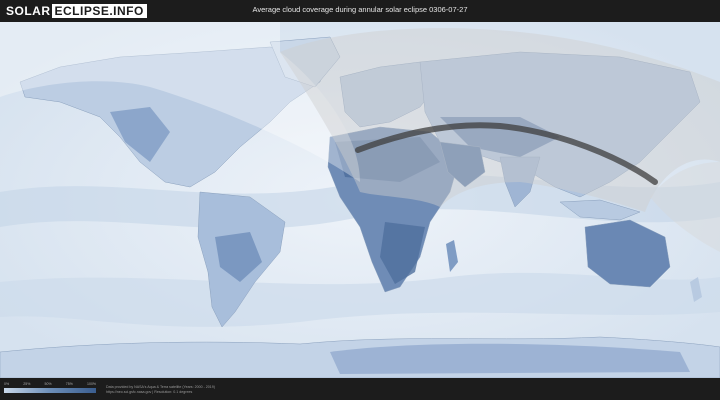 This screenshot has height=400, width=720. I want to click on cloud-coverage-legend: 0% 25% 50% 75% 100%, so click(50, 387).